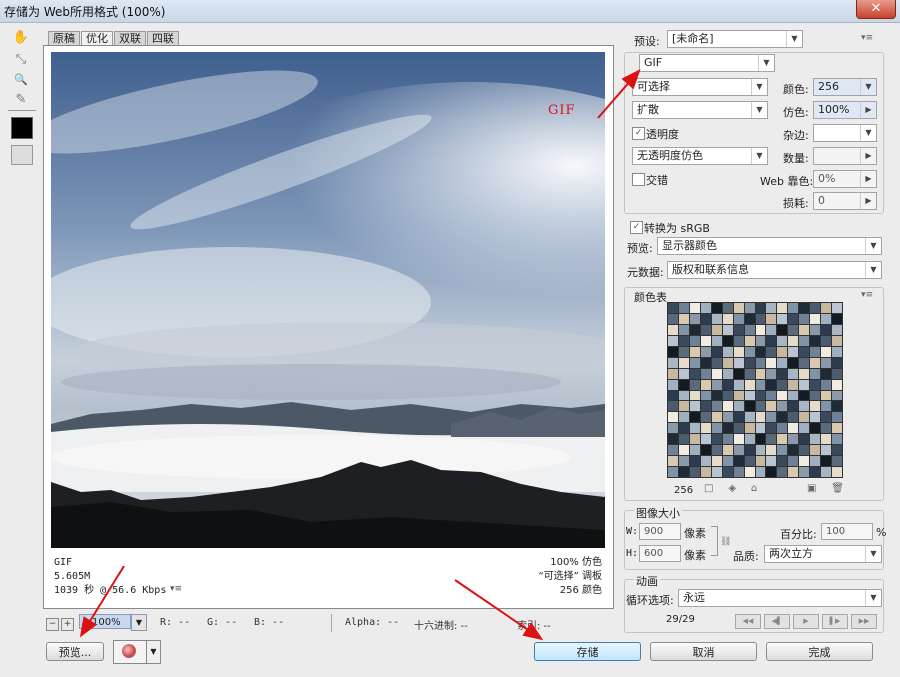 This screenshot has width=900, height=677. What do you see at coordinates (587, 651) in the screenshot?
I see `save-button: 存储` at bounding box center [587, 651].